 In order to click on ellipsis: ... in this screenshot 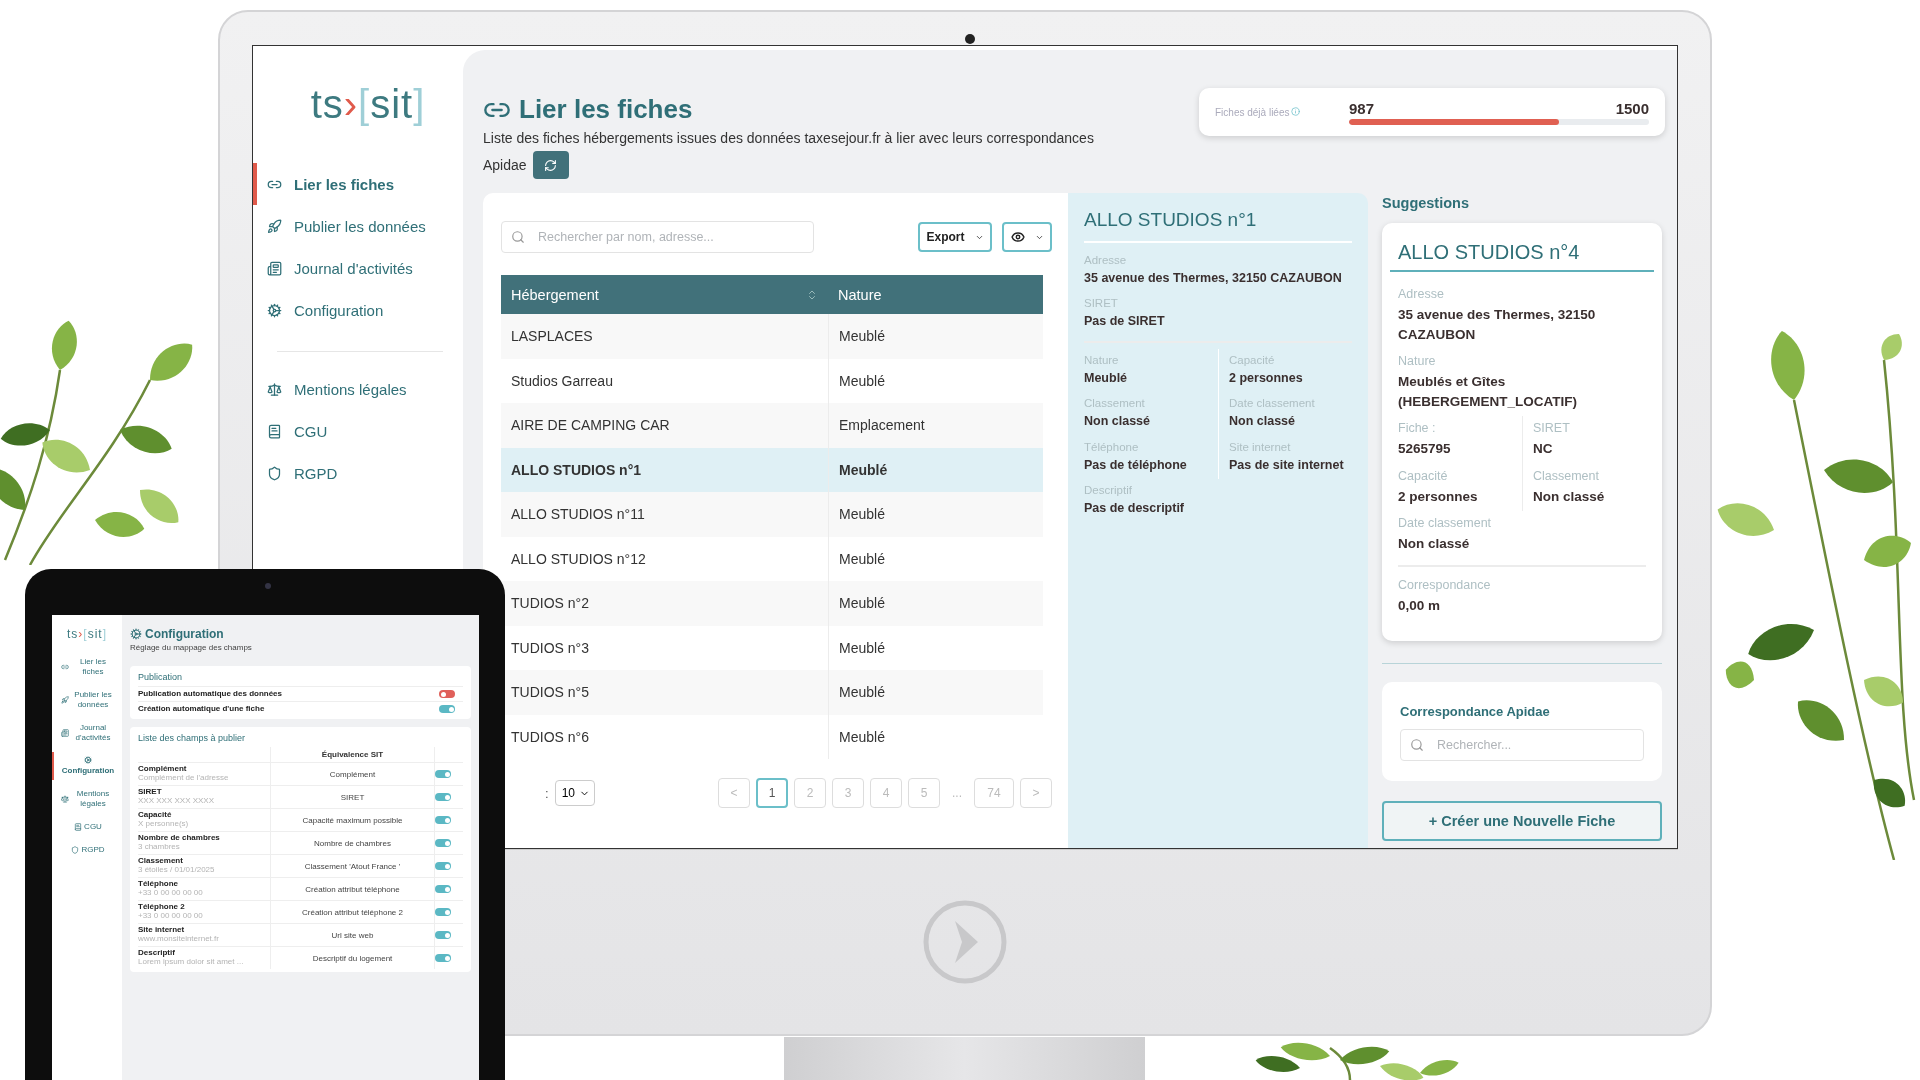, I will do `click(957, 793)`.